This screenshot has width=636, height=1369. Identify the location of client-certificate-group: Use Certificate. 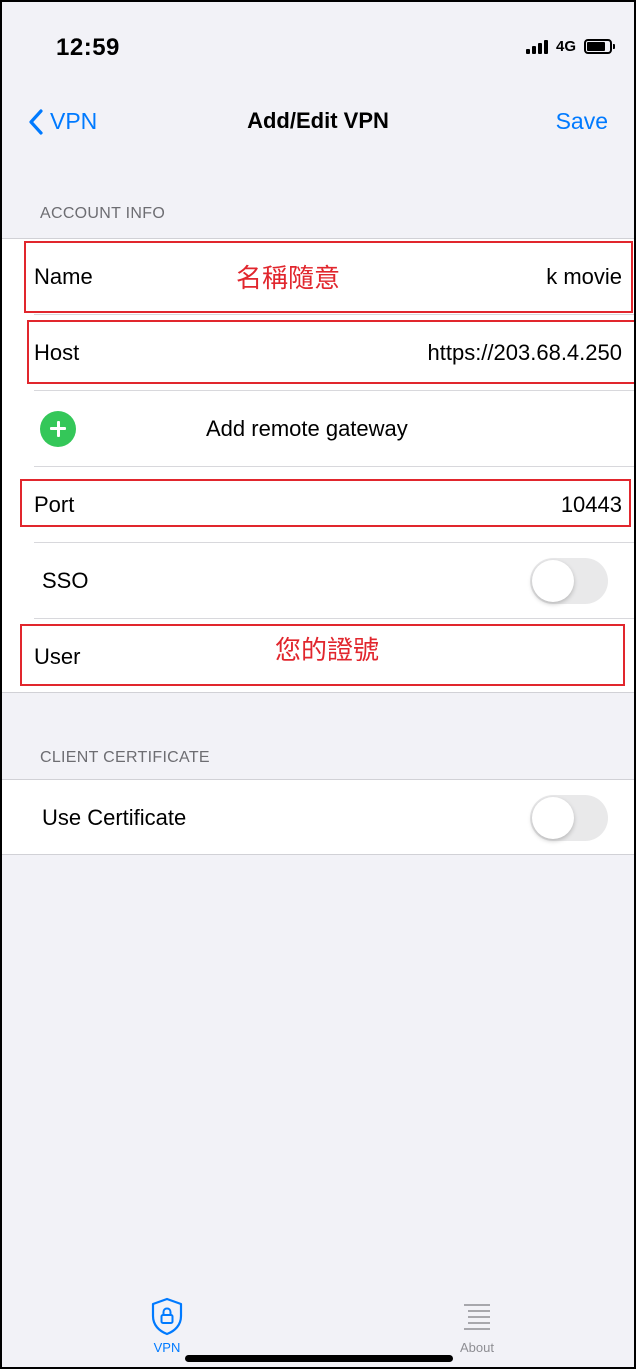
(318, 817).